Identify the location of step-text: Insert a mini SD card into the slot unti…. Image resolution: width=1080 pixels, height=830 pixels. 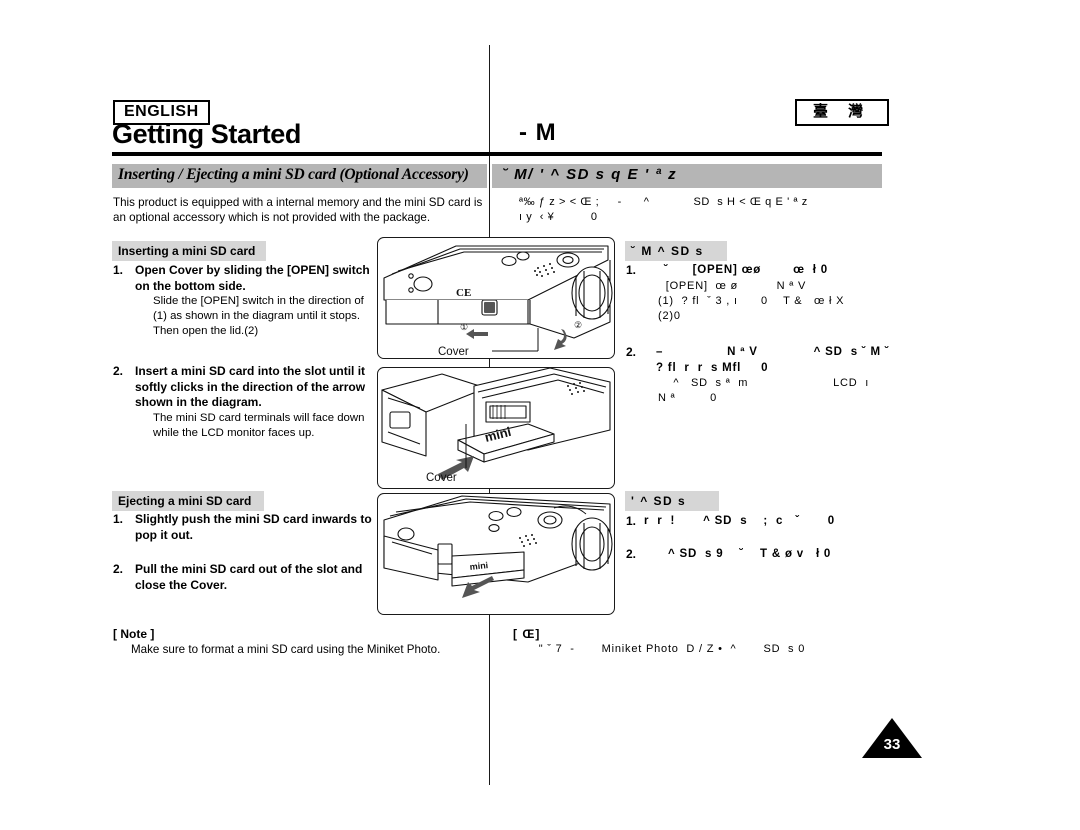
(250, 371).